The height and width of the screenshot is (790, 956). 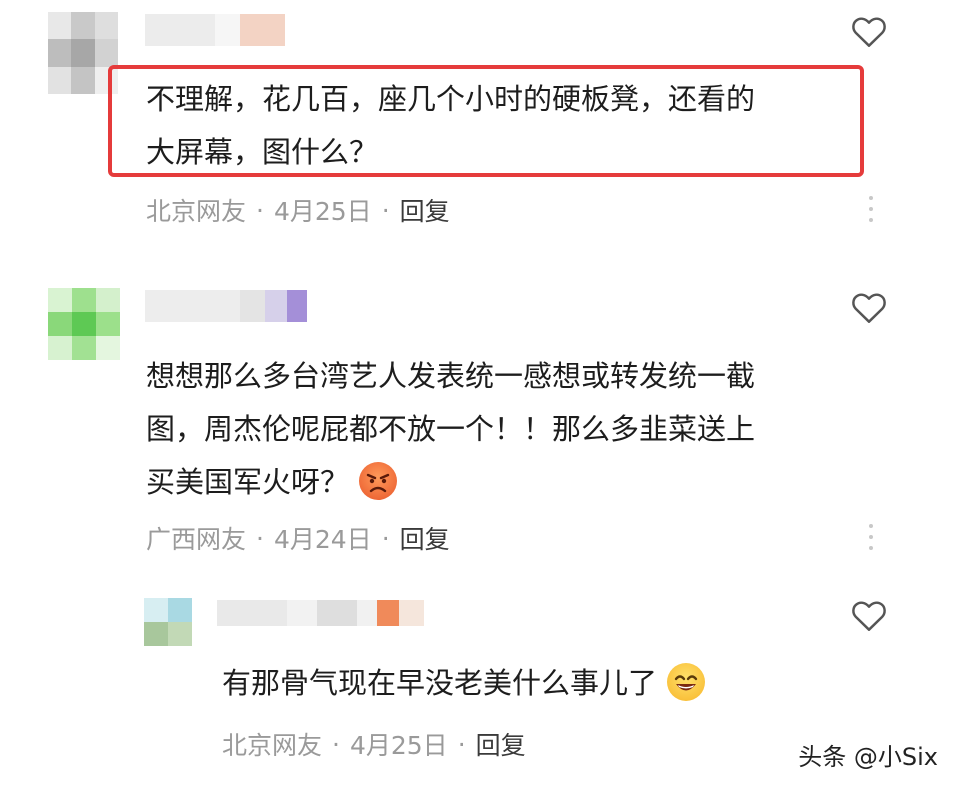 I want to click on angry-face-emoji, so click(x=378, y=481).